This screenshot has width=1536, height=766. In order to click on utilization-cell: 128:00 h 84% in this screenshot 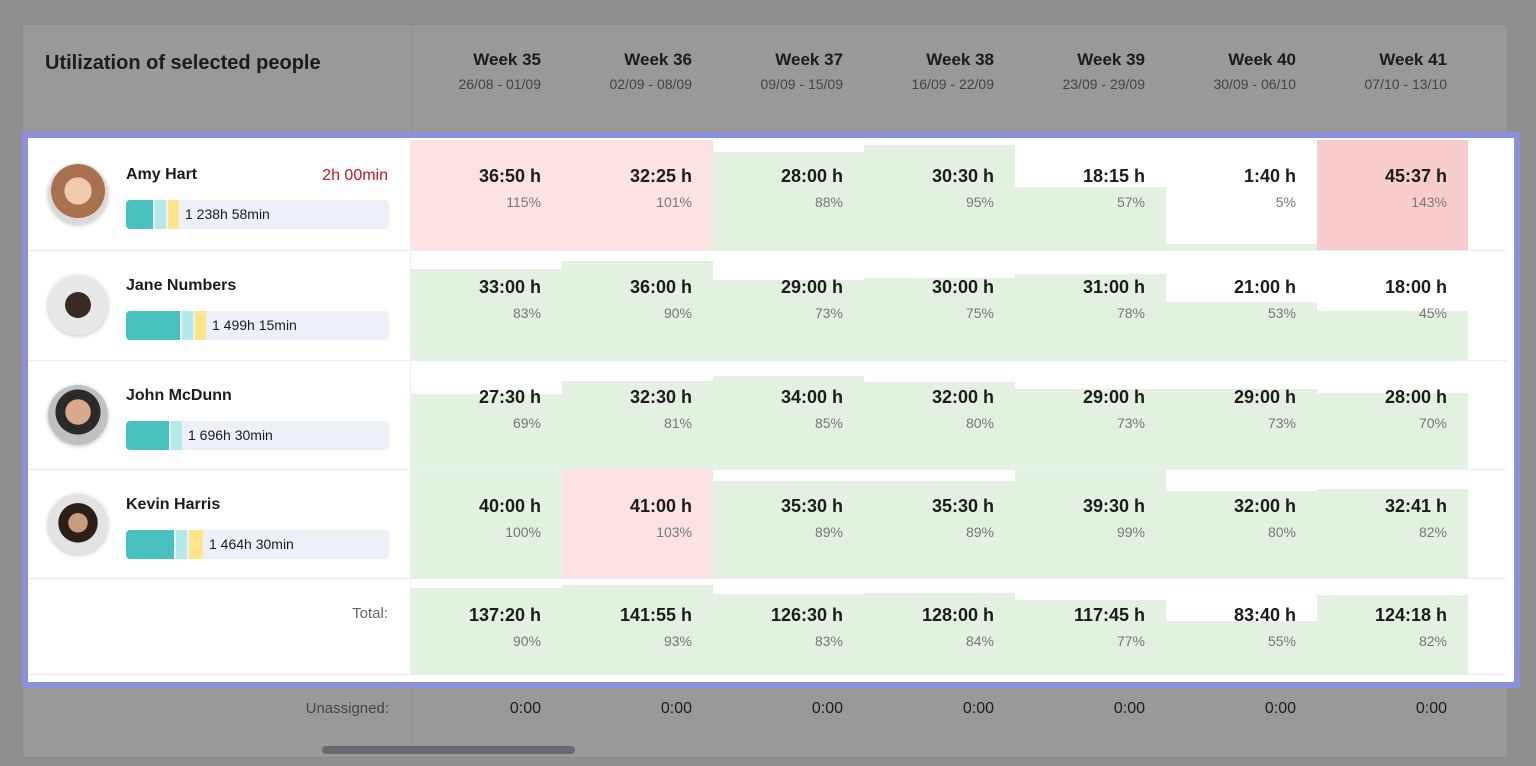, I will do `click(939, 626)`.